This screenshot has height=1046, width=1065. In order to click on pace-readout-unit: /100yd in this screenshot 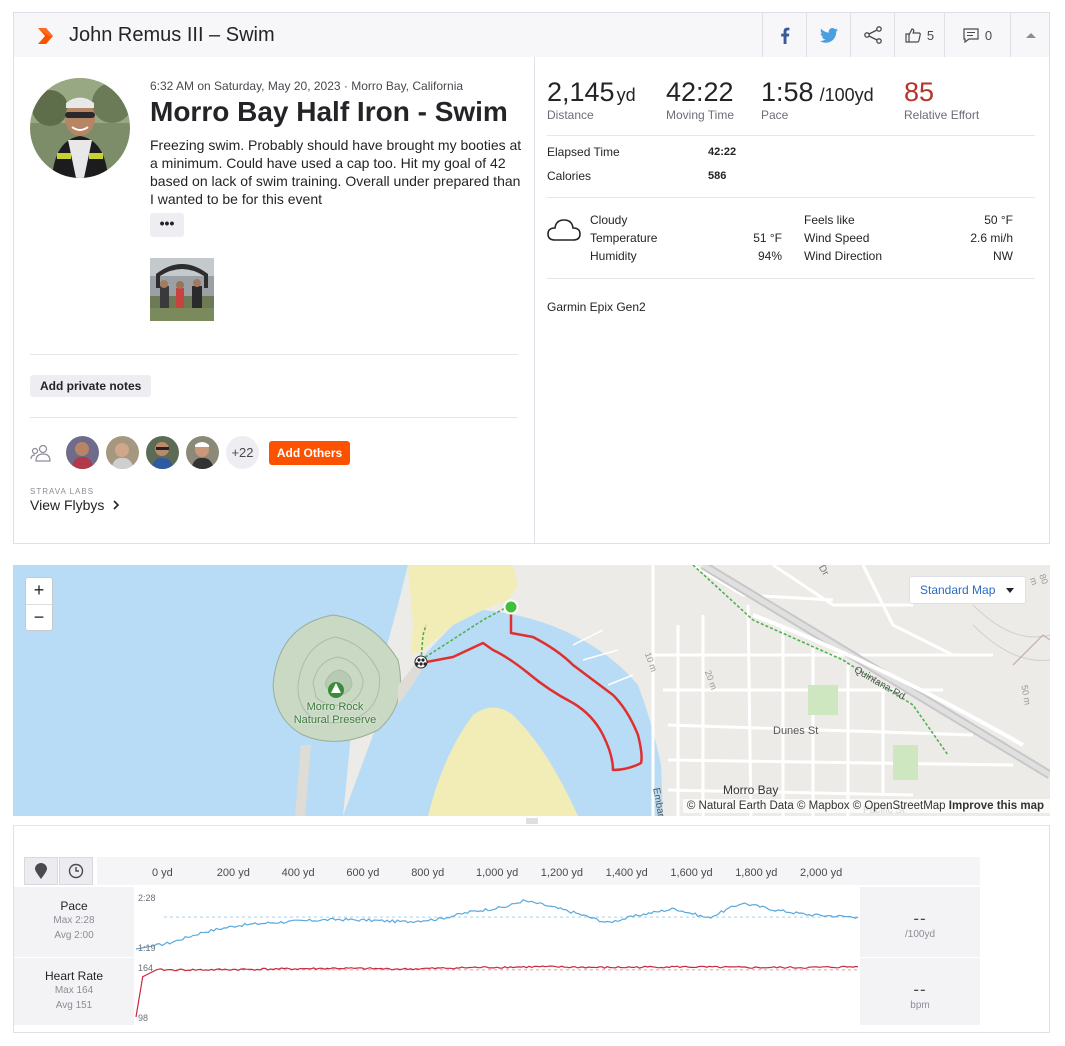, I will do `click(920, 934)`.